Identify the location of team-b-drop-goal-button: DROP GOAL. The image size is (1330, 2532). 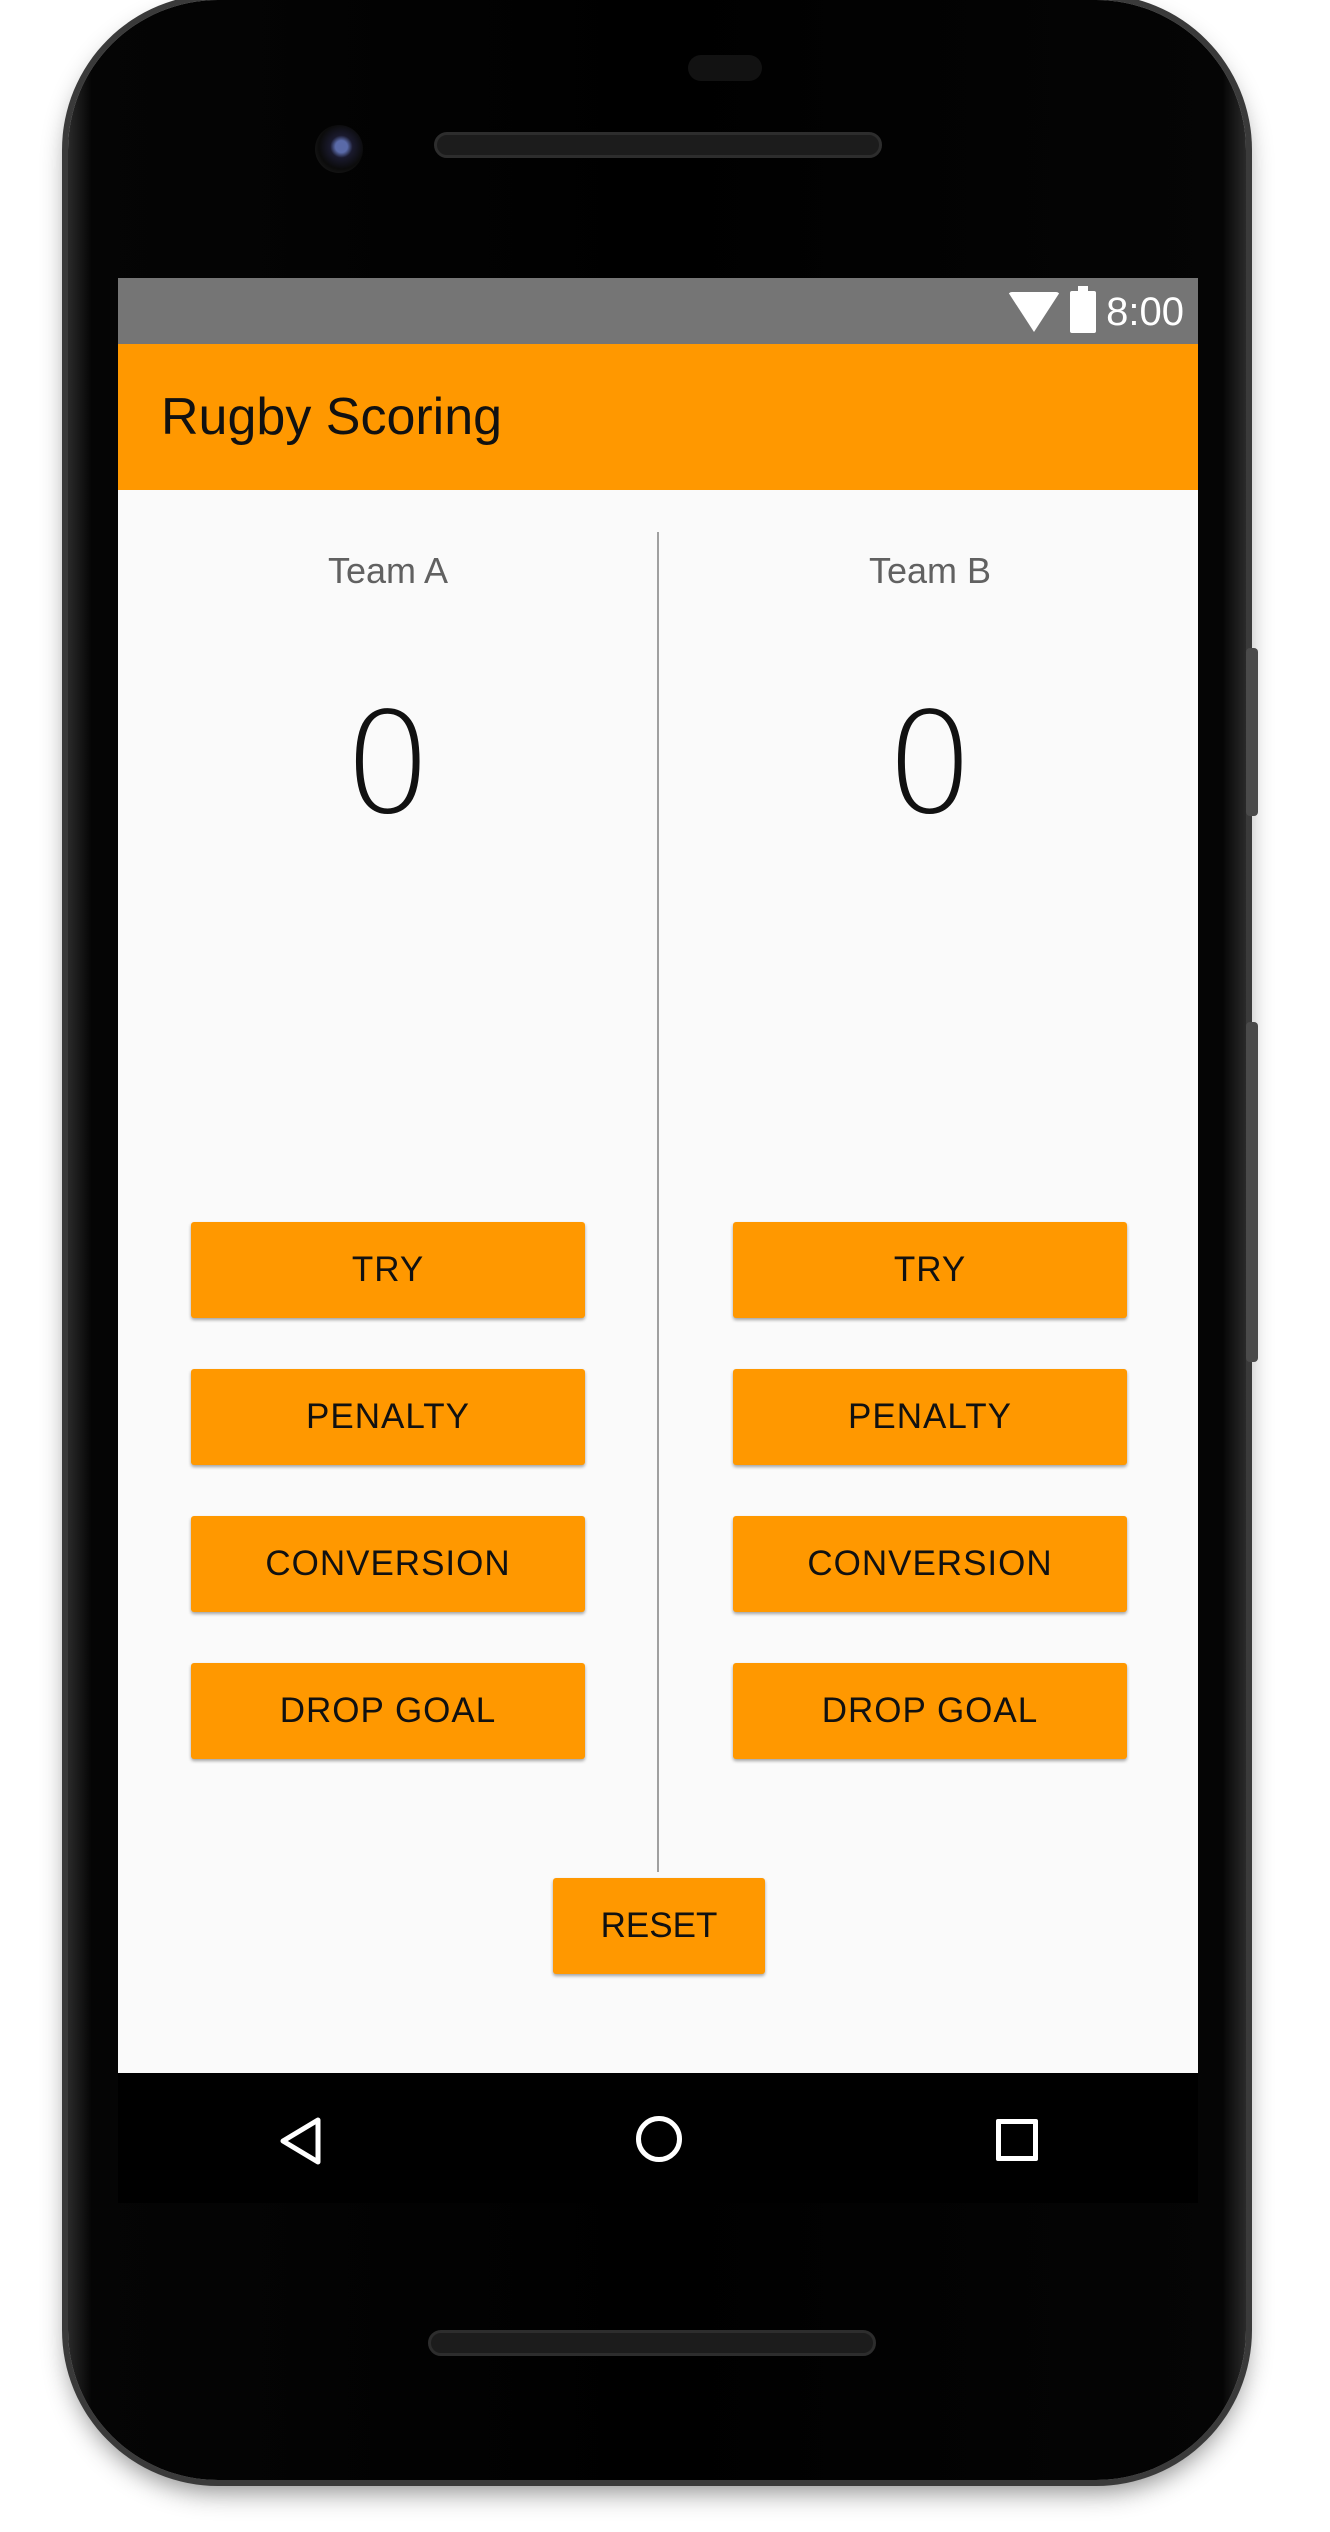
(930, 1711).